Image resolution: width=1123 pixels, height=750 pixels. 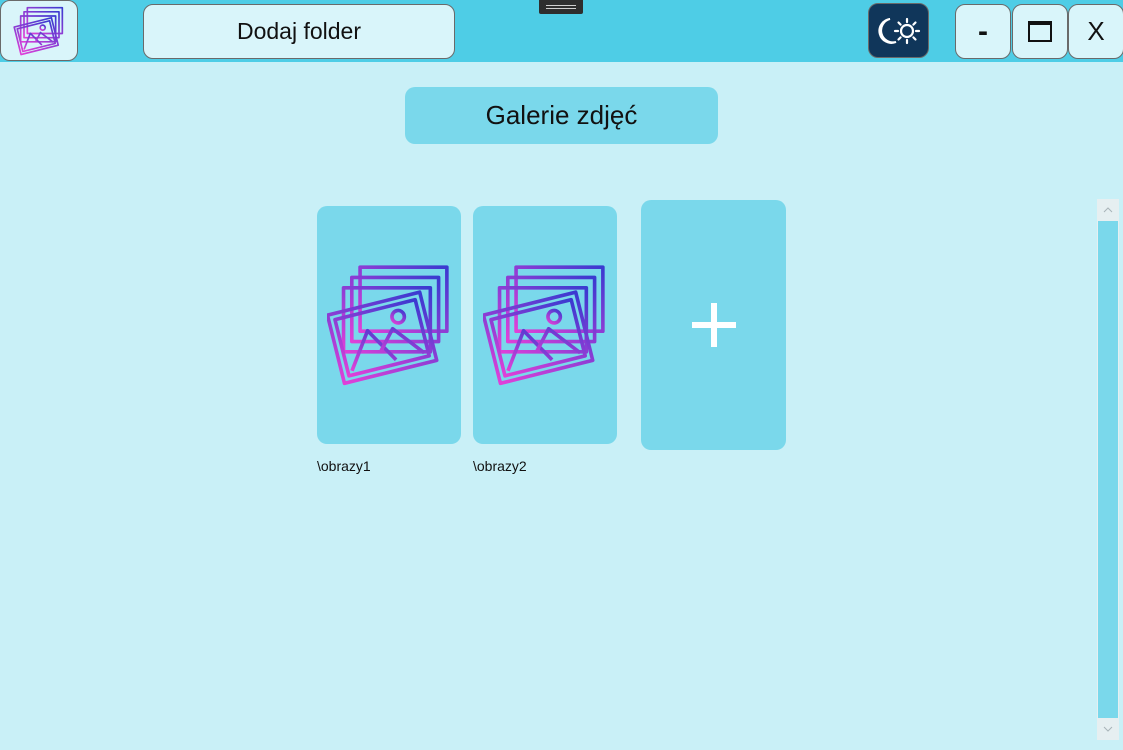 I want to click on theme-toggle-button, so click(x=898, y=30).